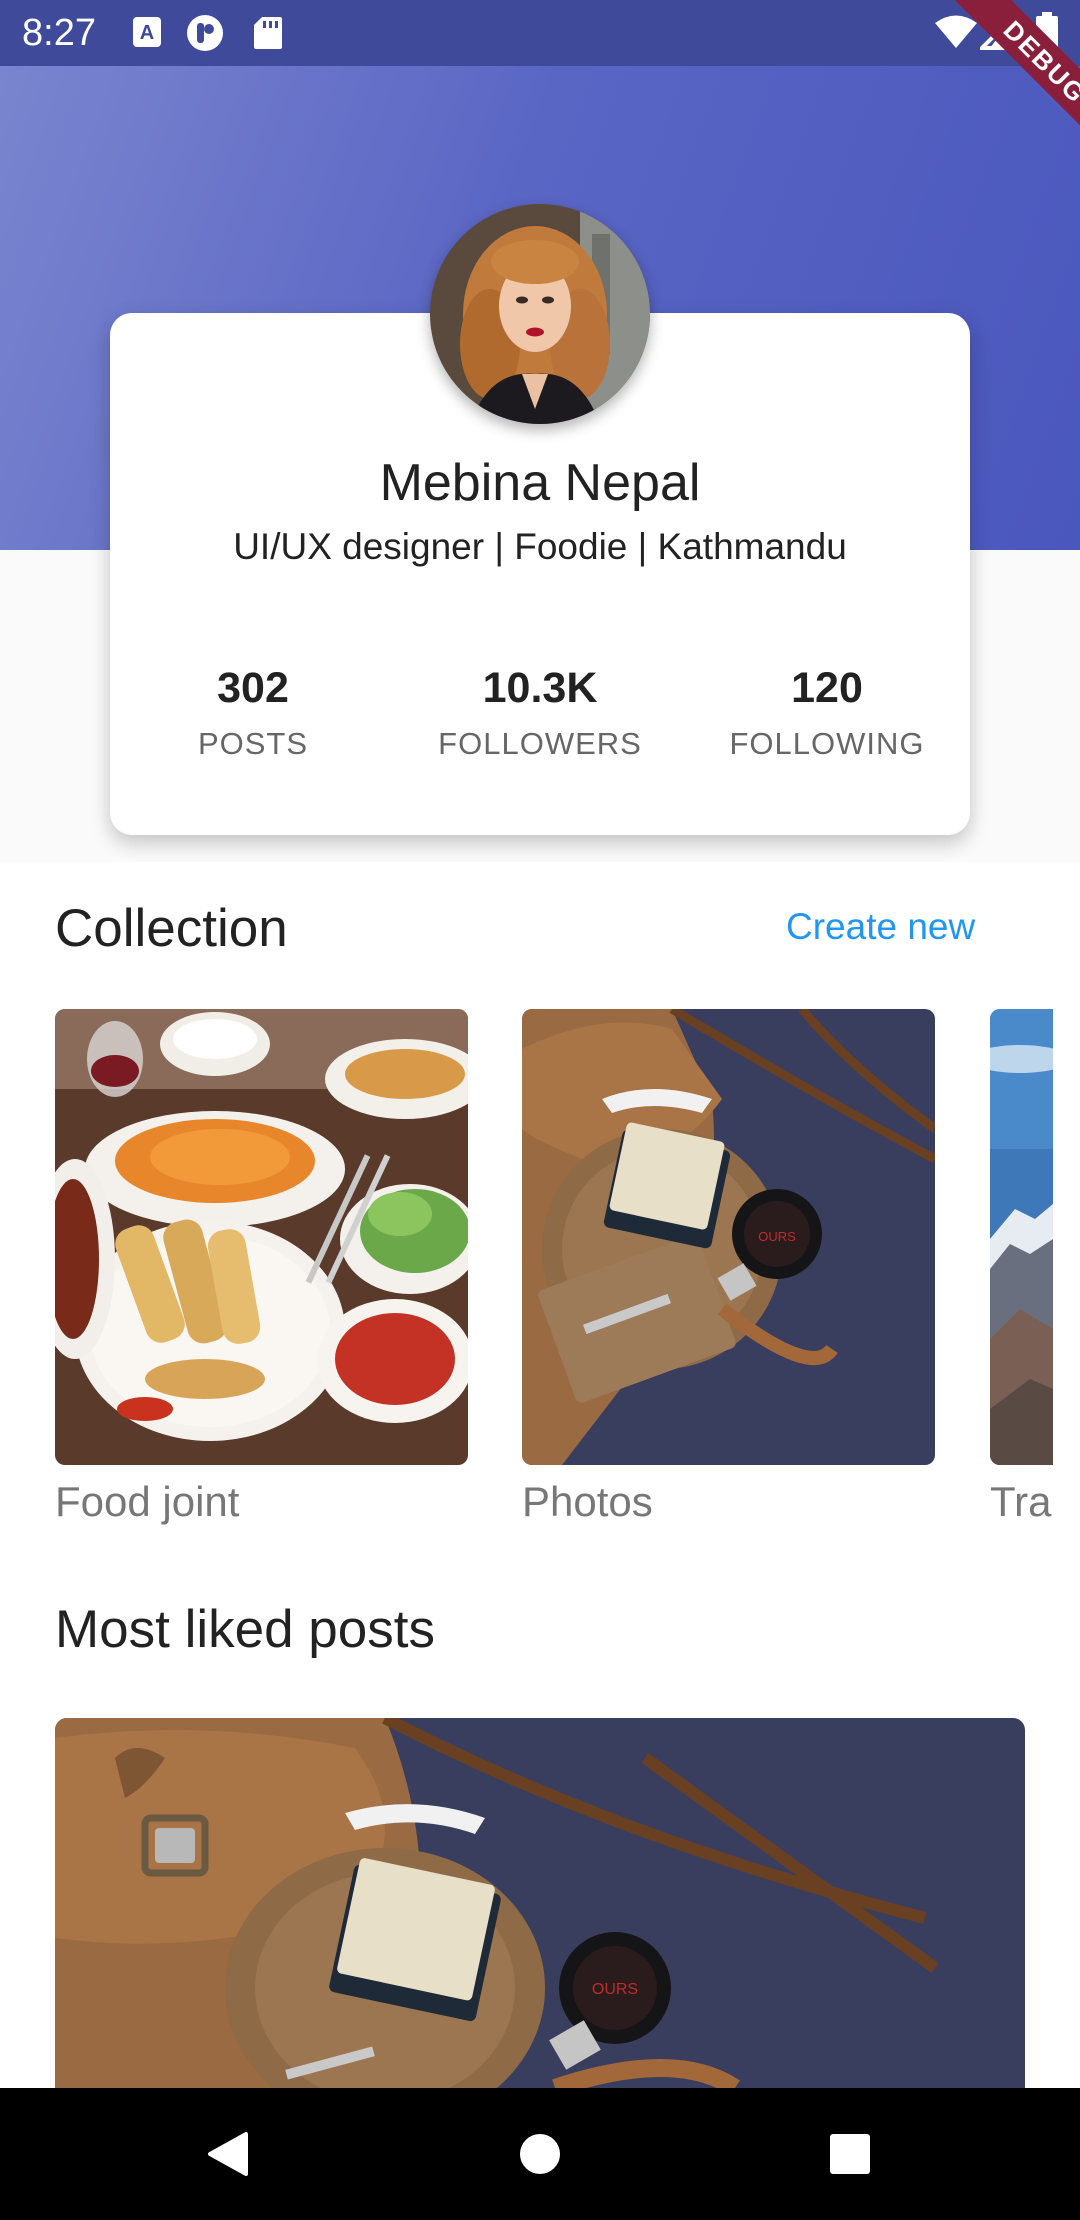 This screenshot has width=1080, height=2220. I want to click on stat-value: 302, so click(253, 688).